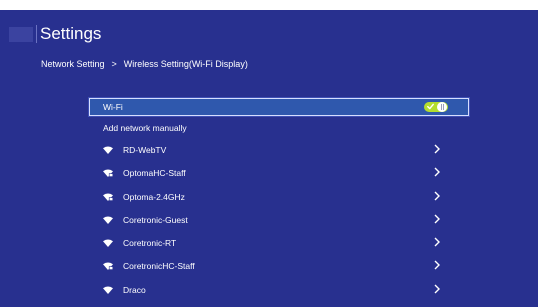 Image resolution: width=538 pixels, height=307 pixels. I want to click on toggle-knob, so click(442, 107).